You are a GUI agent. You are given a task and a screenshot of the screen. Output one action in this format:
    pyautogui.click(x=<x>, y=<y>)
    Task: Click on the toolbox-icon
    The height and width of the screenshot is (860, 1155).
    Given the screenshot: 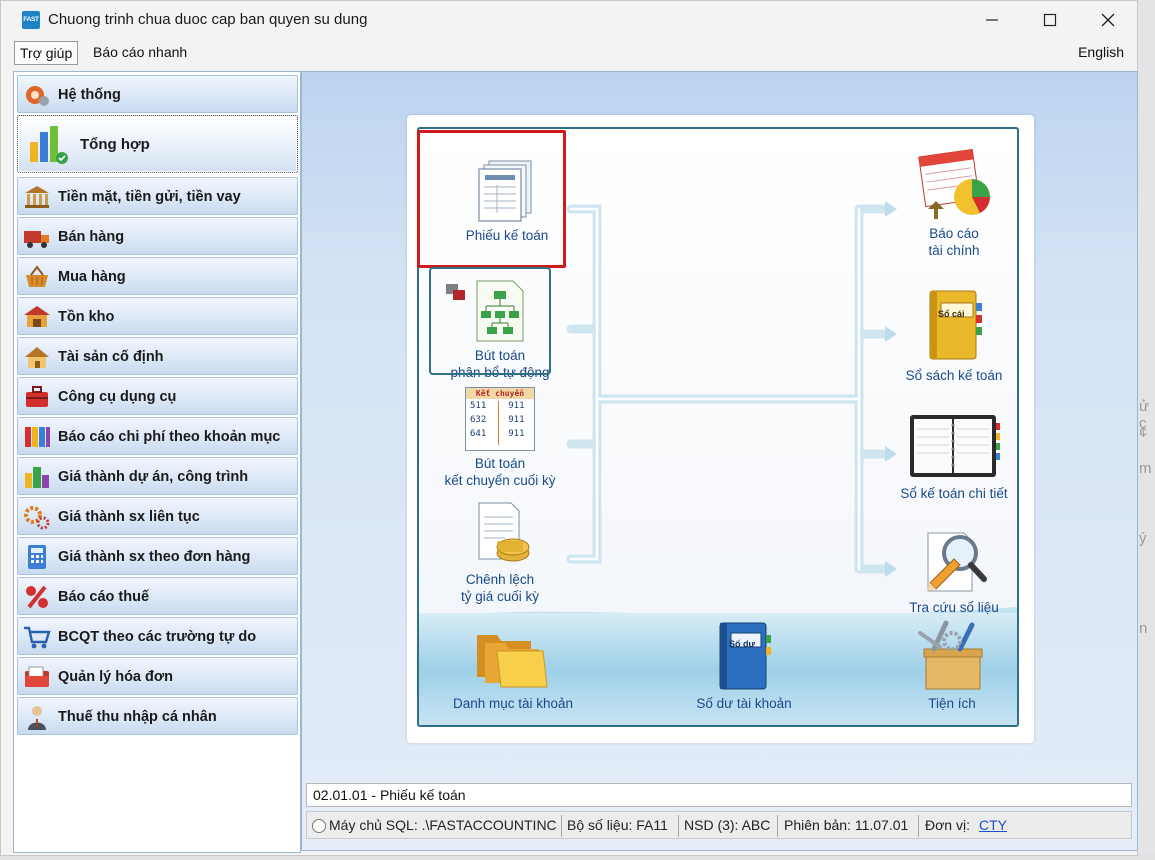 What is the action you would take?
    pyautogui.click(x=37, y=396)
    